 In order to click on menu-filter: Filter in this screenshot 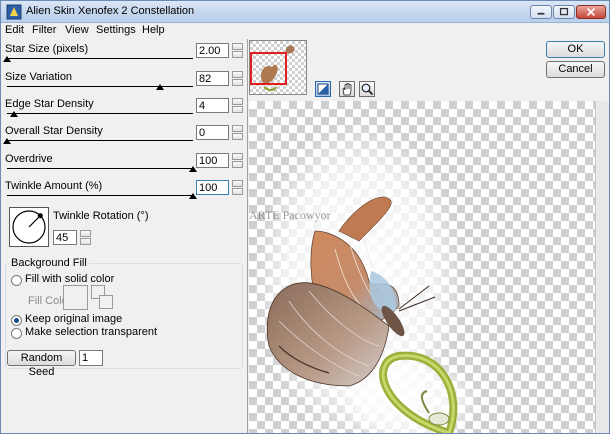, I will do `click(44, 30)`.